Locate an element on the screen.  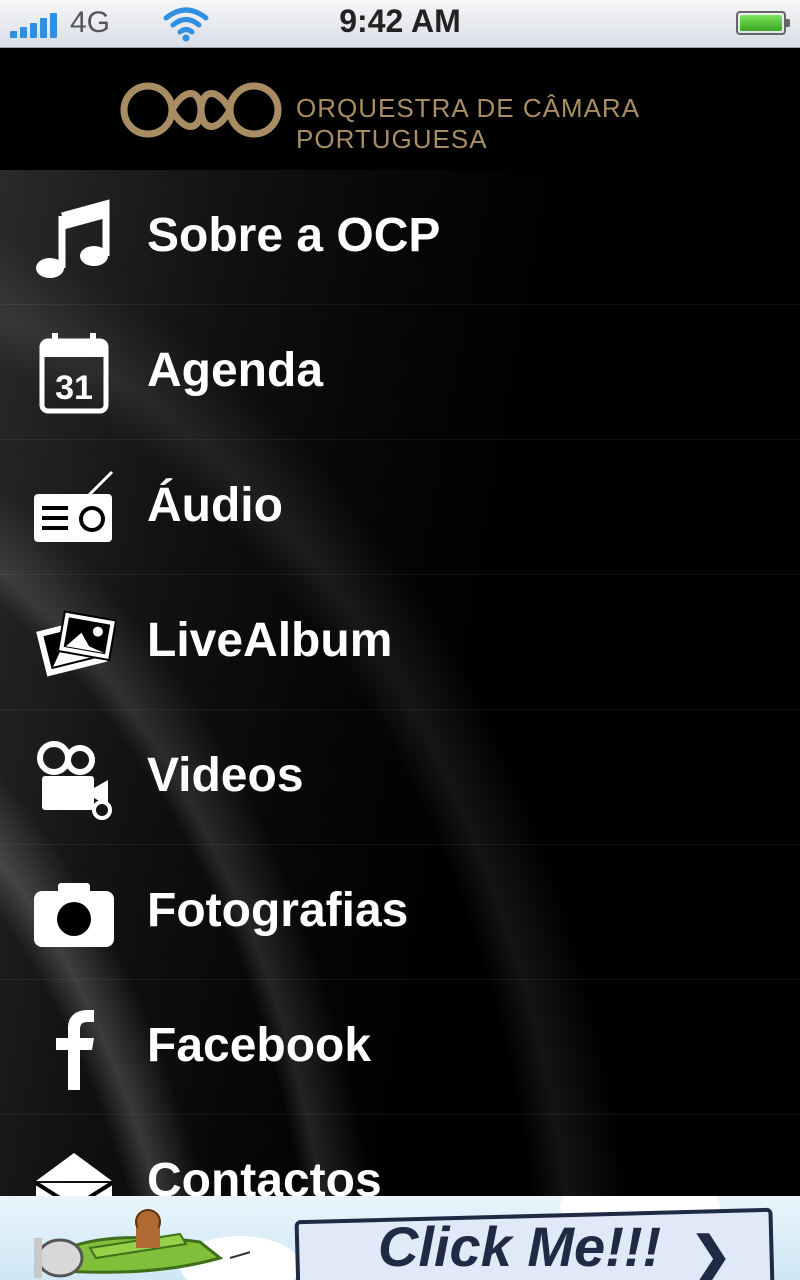
chevron-right-icon: ❯ is located at coordinates (711, 1253).